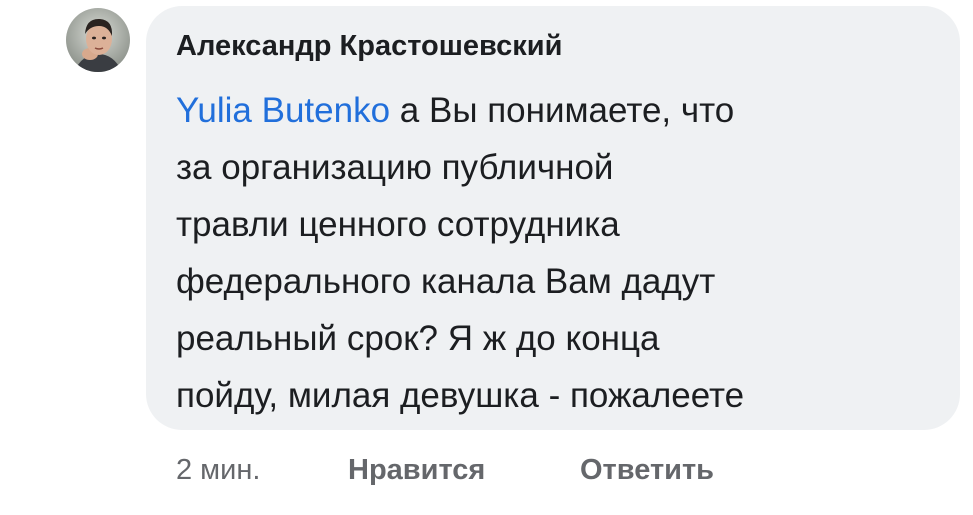 The height and width of the screenshot is (515, 973). I want to click on comment-author: Александр Крастошевский, so click(369, 46).